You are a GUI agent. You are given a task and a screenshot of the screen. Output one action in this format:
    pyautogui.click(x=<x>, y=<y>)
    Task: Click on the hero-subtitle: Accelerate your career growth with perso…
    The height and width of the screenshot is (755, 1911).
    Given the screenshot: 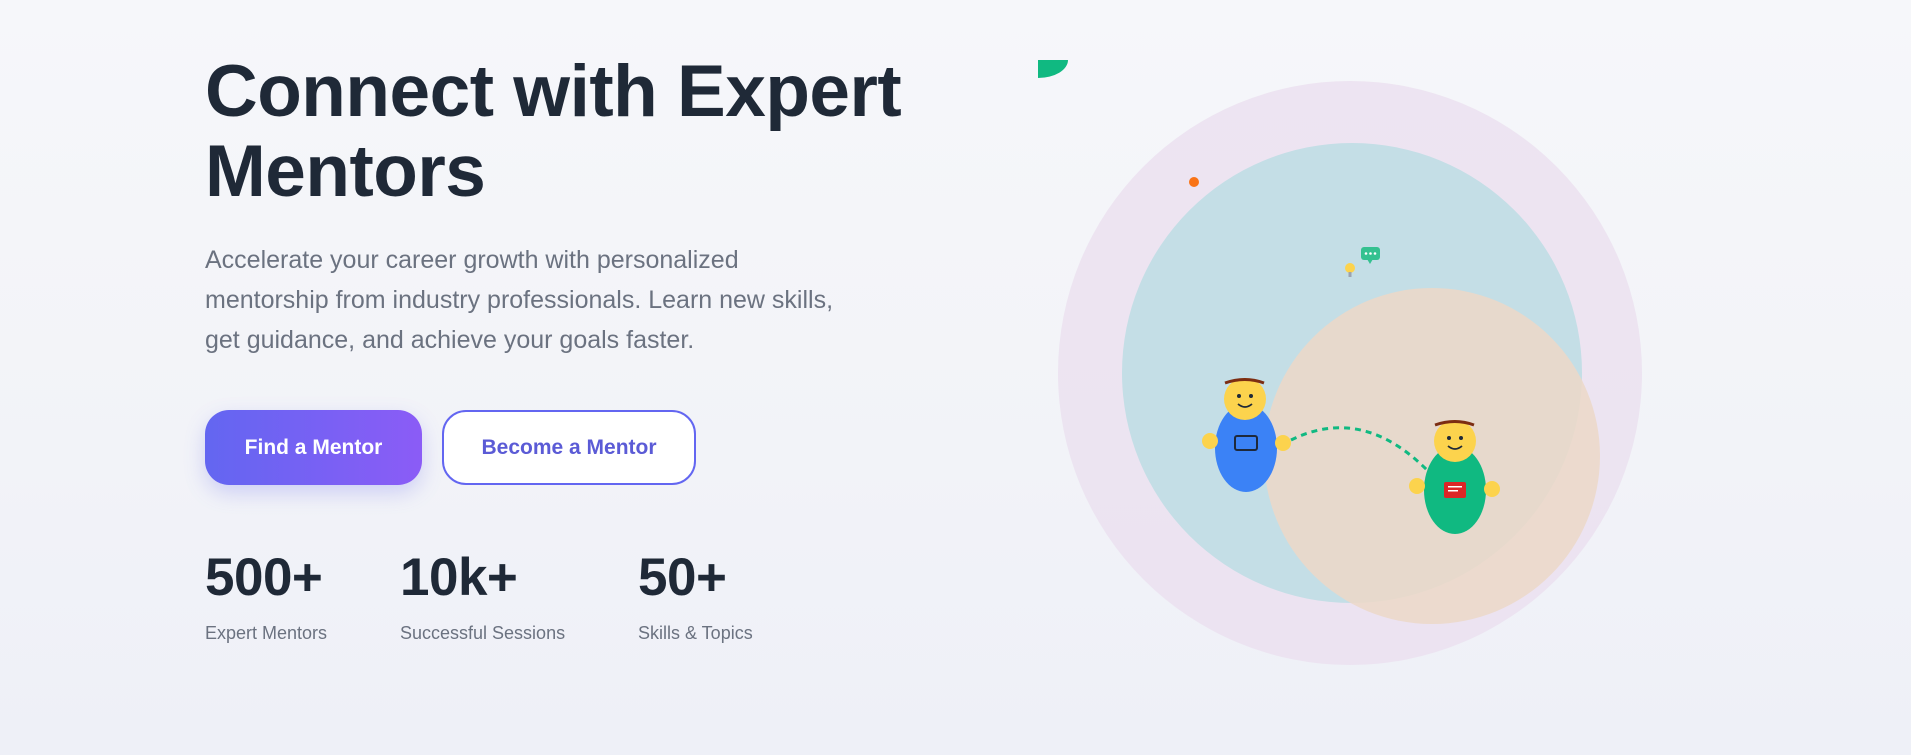 What is the action you would take?
    pyautogui.click(x=519, y=300)
    